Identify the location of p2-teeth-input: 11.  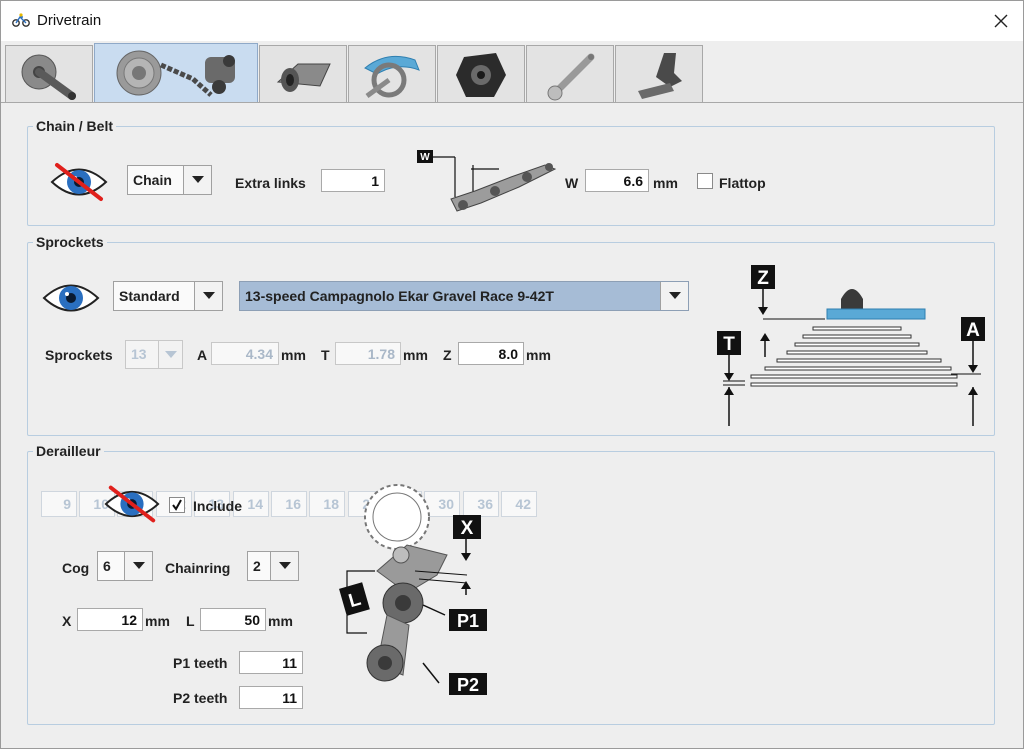
(271, 697).